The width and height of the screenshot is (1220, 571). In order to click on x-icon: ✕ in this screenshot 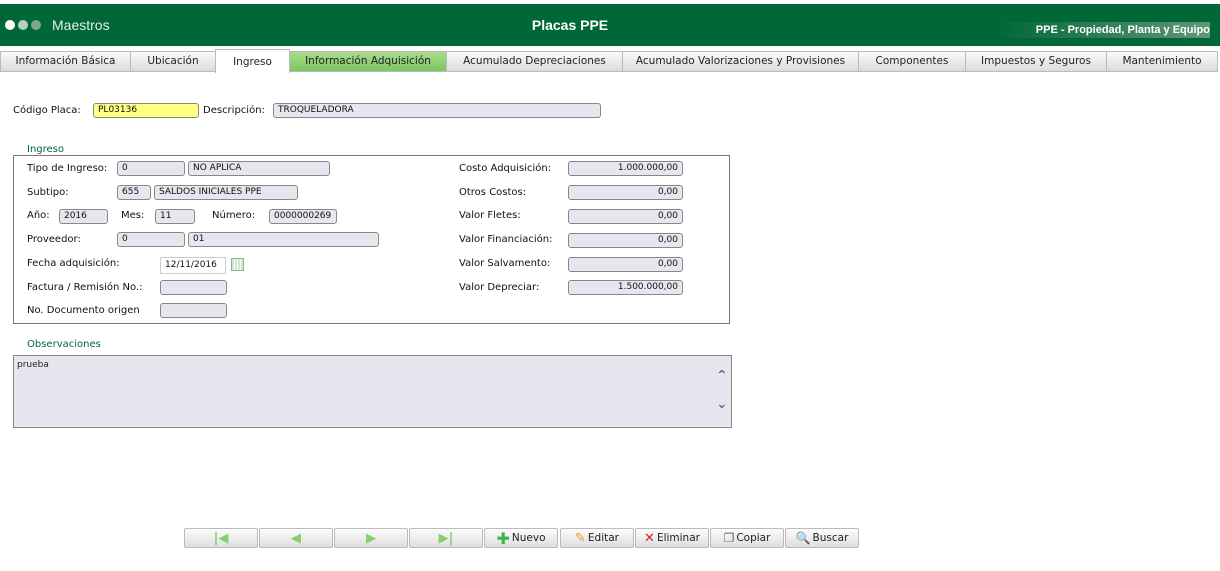, I will do `click(649, 538)`.